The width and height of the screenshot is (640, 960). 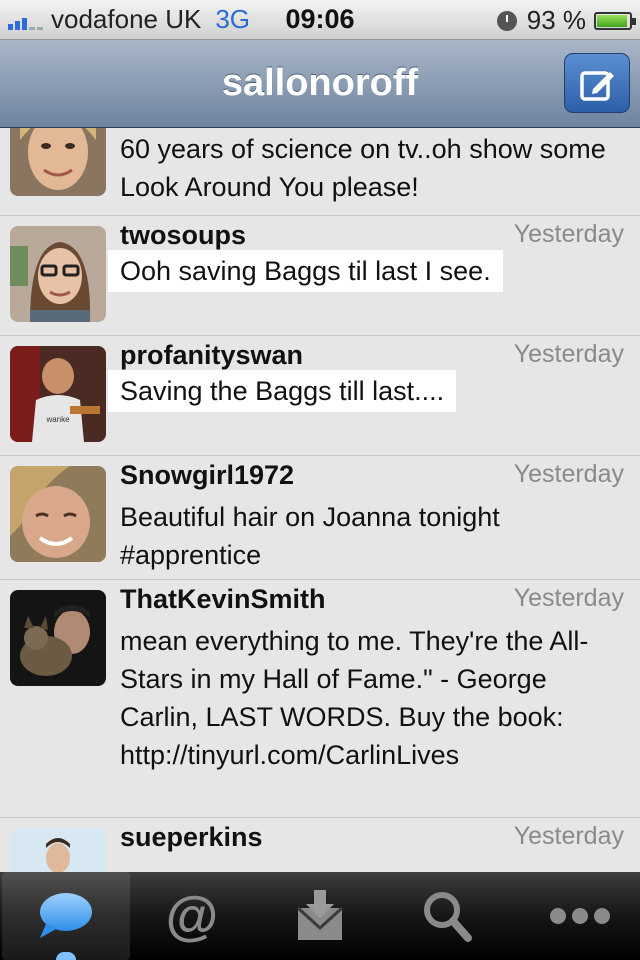 I want to click on at-sign-icon: @, so click(x=192, y=916).